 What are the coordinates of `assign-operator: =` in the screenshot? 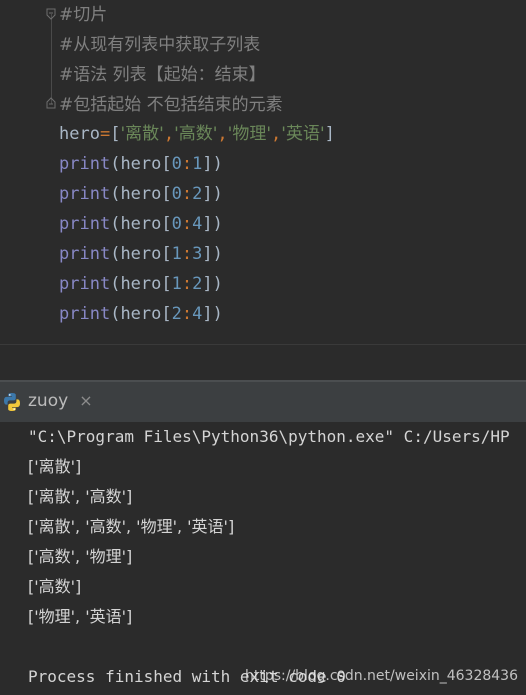 It's located at (105, 134).